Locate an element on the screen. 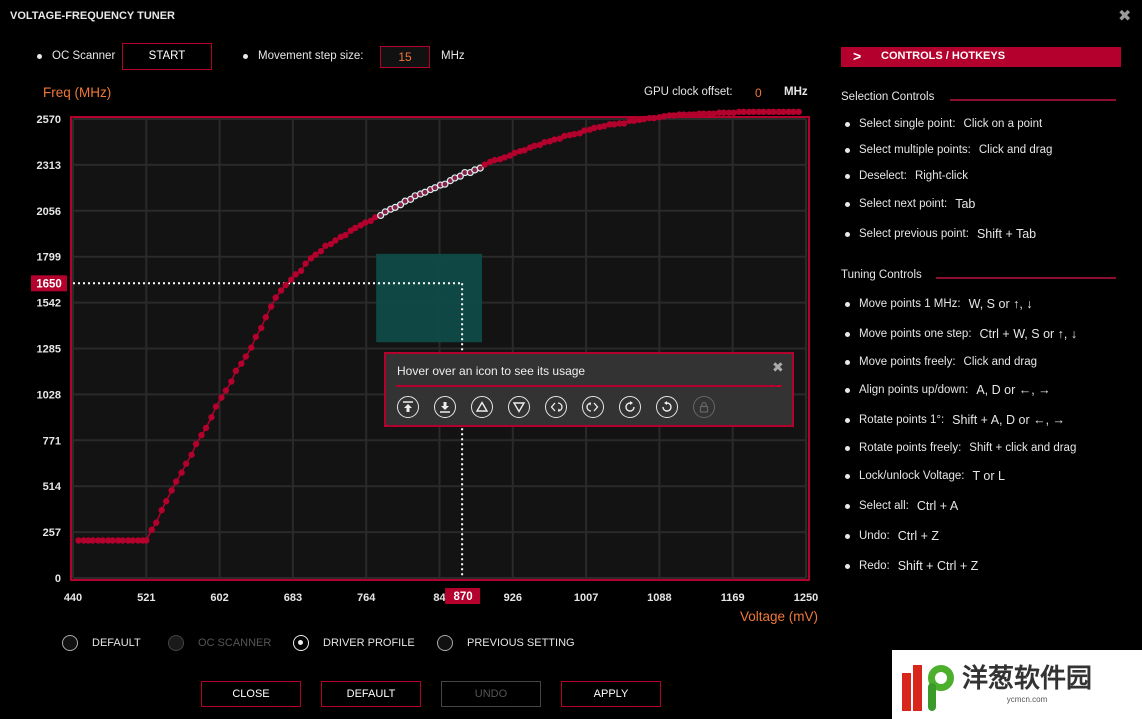 This screenshot has width=1142, height=719. tuning-control-item: Undo: Ctrl + Z is located at coordinates (892, 536).